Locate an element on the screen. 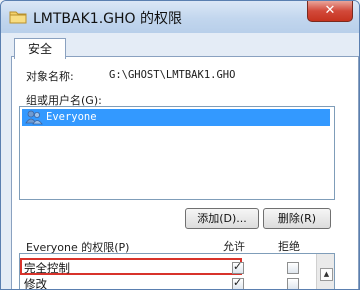 The height and width of the screenshot is (290, 360). list-item-label: Everyone is located at coordinates (71, 117).